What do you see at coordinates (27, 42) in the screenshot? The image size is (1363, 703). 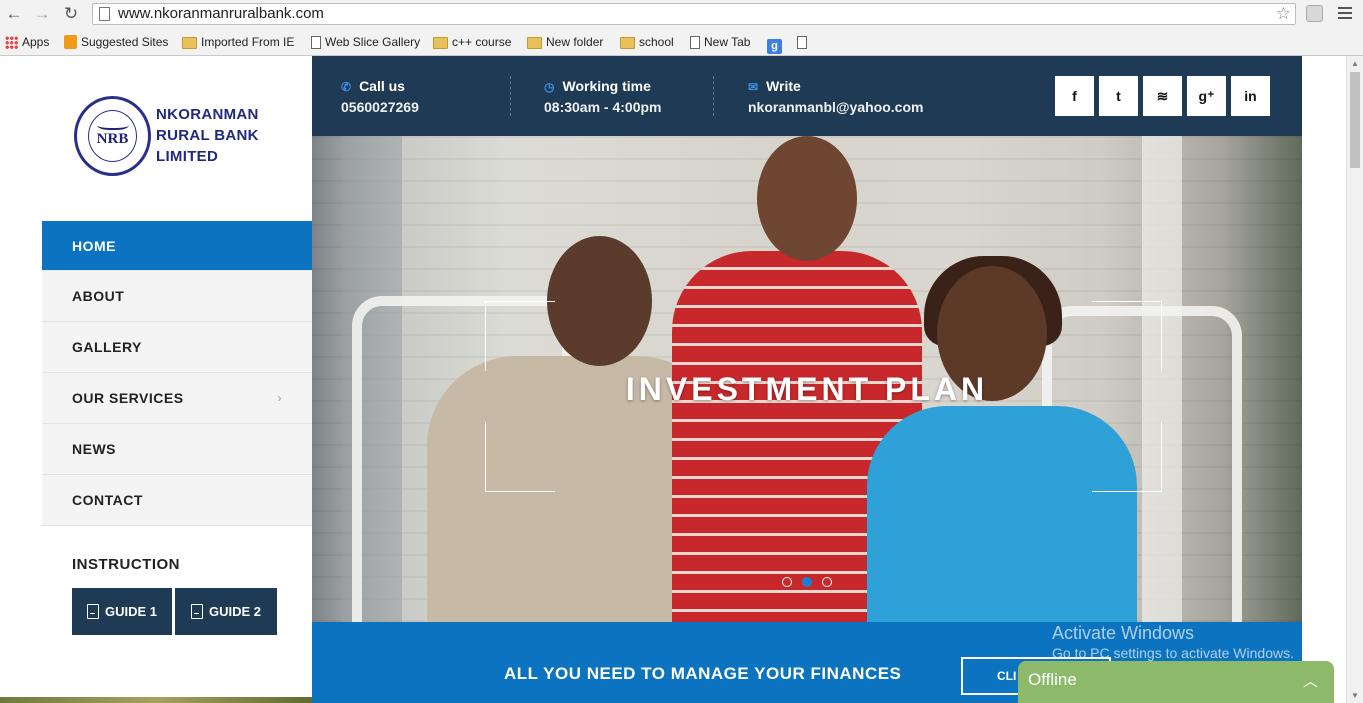 I see `bookmark-apps: Apps` at bounding box center [27, 42].